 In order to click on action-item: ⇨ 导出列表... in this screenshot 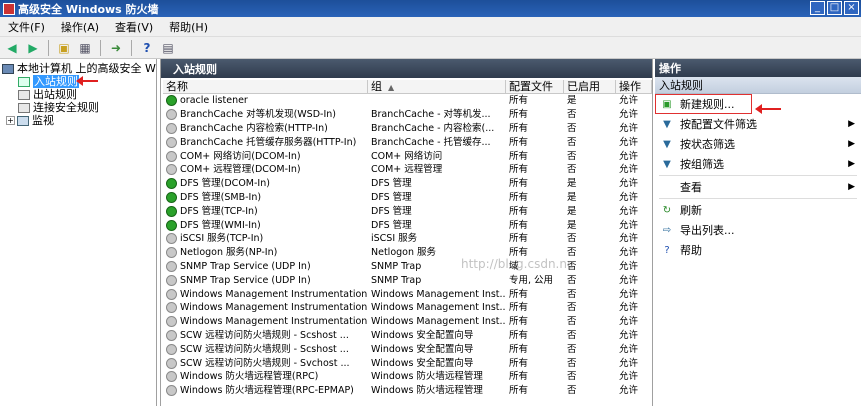, I will do `click(758, 230)`.